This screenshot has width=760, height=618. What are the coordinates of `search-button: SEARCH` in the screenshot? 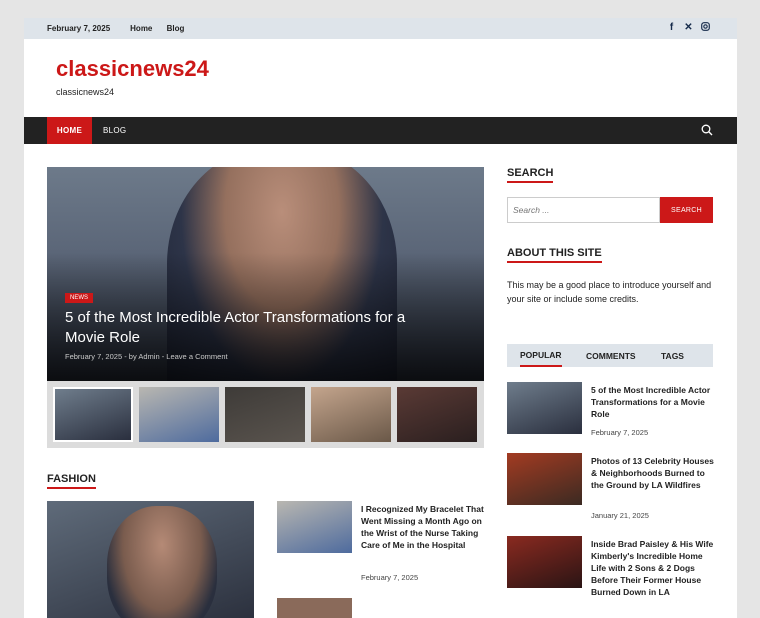 It's located at (686, 210).